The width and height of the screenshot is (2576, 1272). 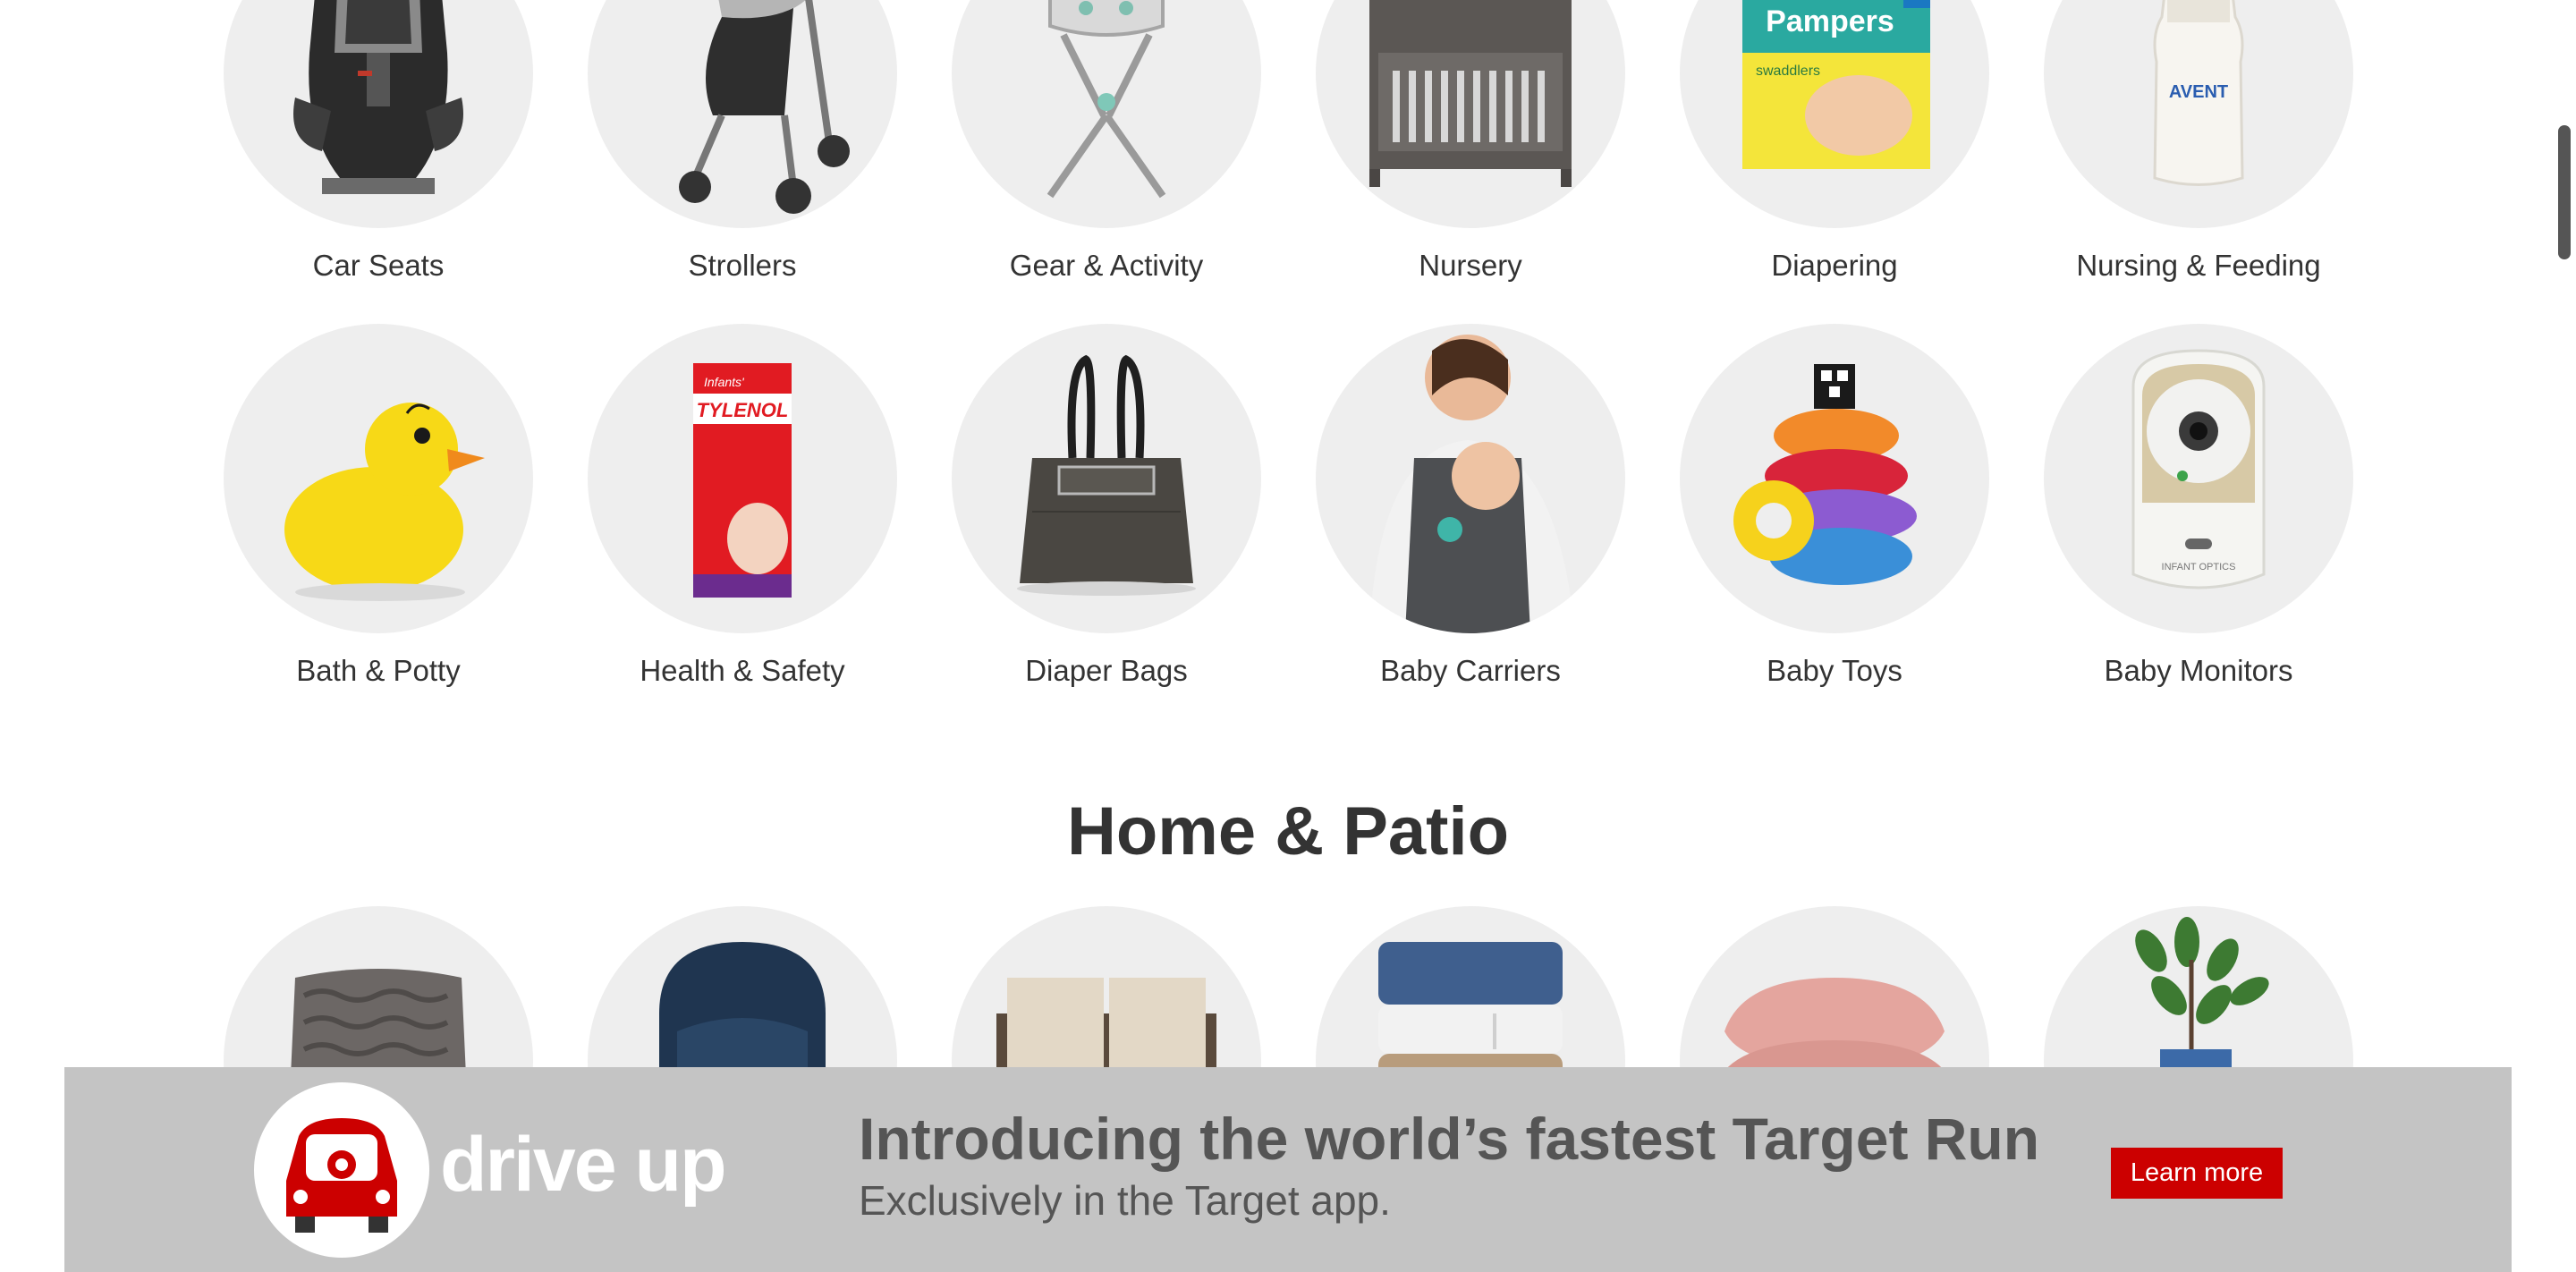 I want to click on stacking-rings-image, so click(x=1834, y=478).